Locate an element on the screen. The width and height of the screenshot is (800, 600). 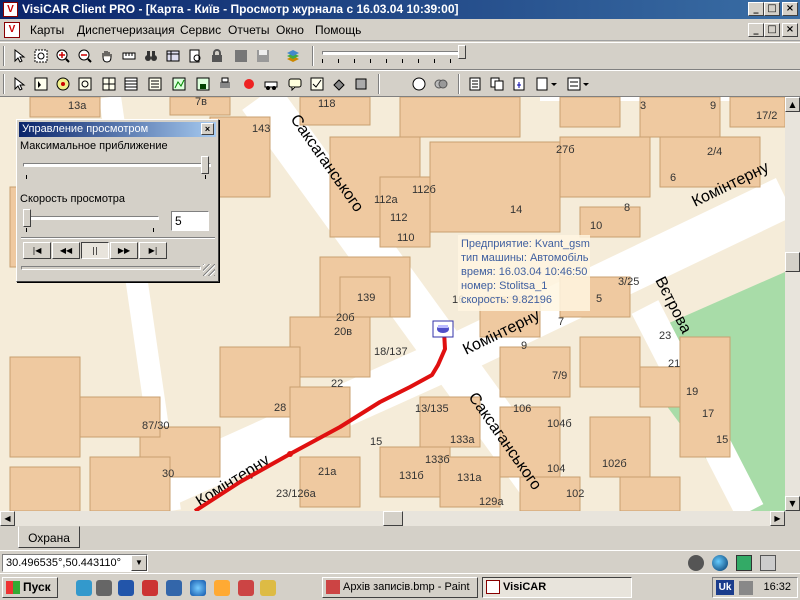
building-label: 20б is located at coordinates (345, 318).